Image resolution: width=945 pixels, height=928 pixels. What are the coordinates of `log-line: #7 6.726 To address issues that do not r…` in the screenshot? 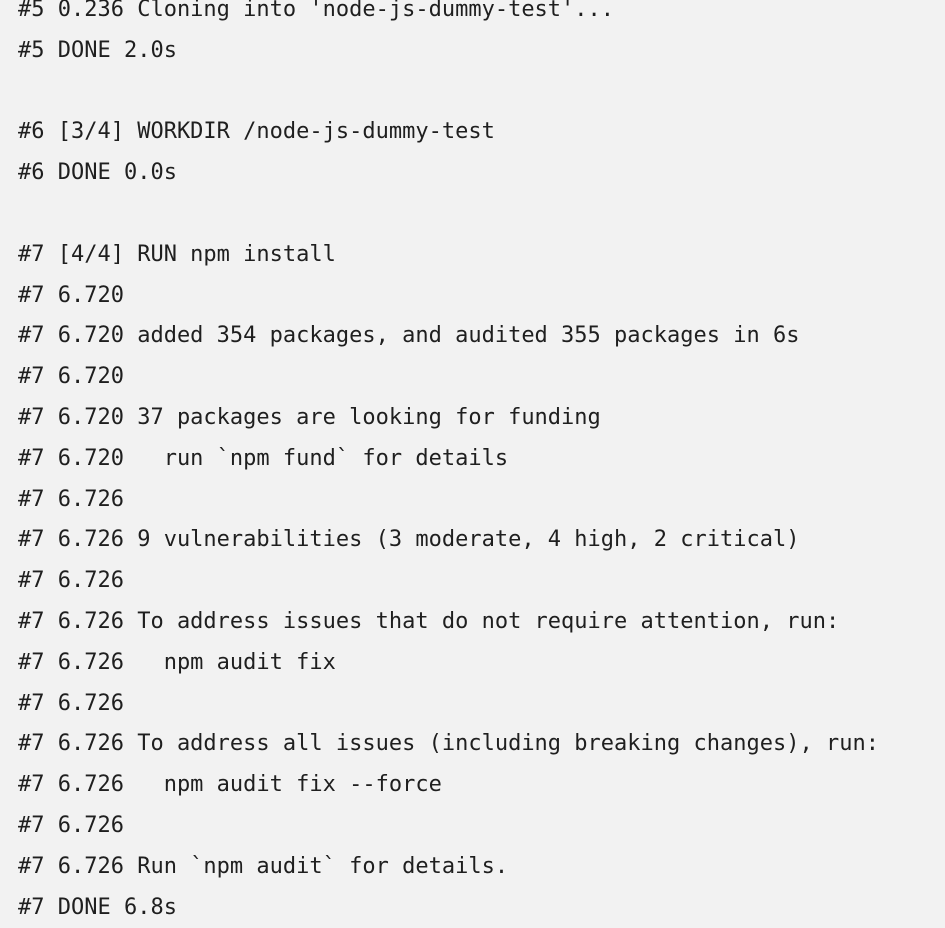 It's located at (429, 621).